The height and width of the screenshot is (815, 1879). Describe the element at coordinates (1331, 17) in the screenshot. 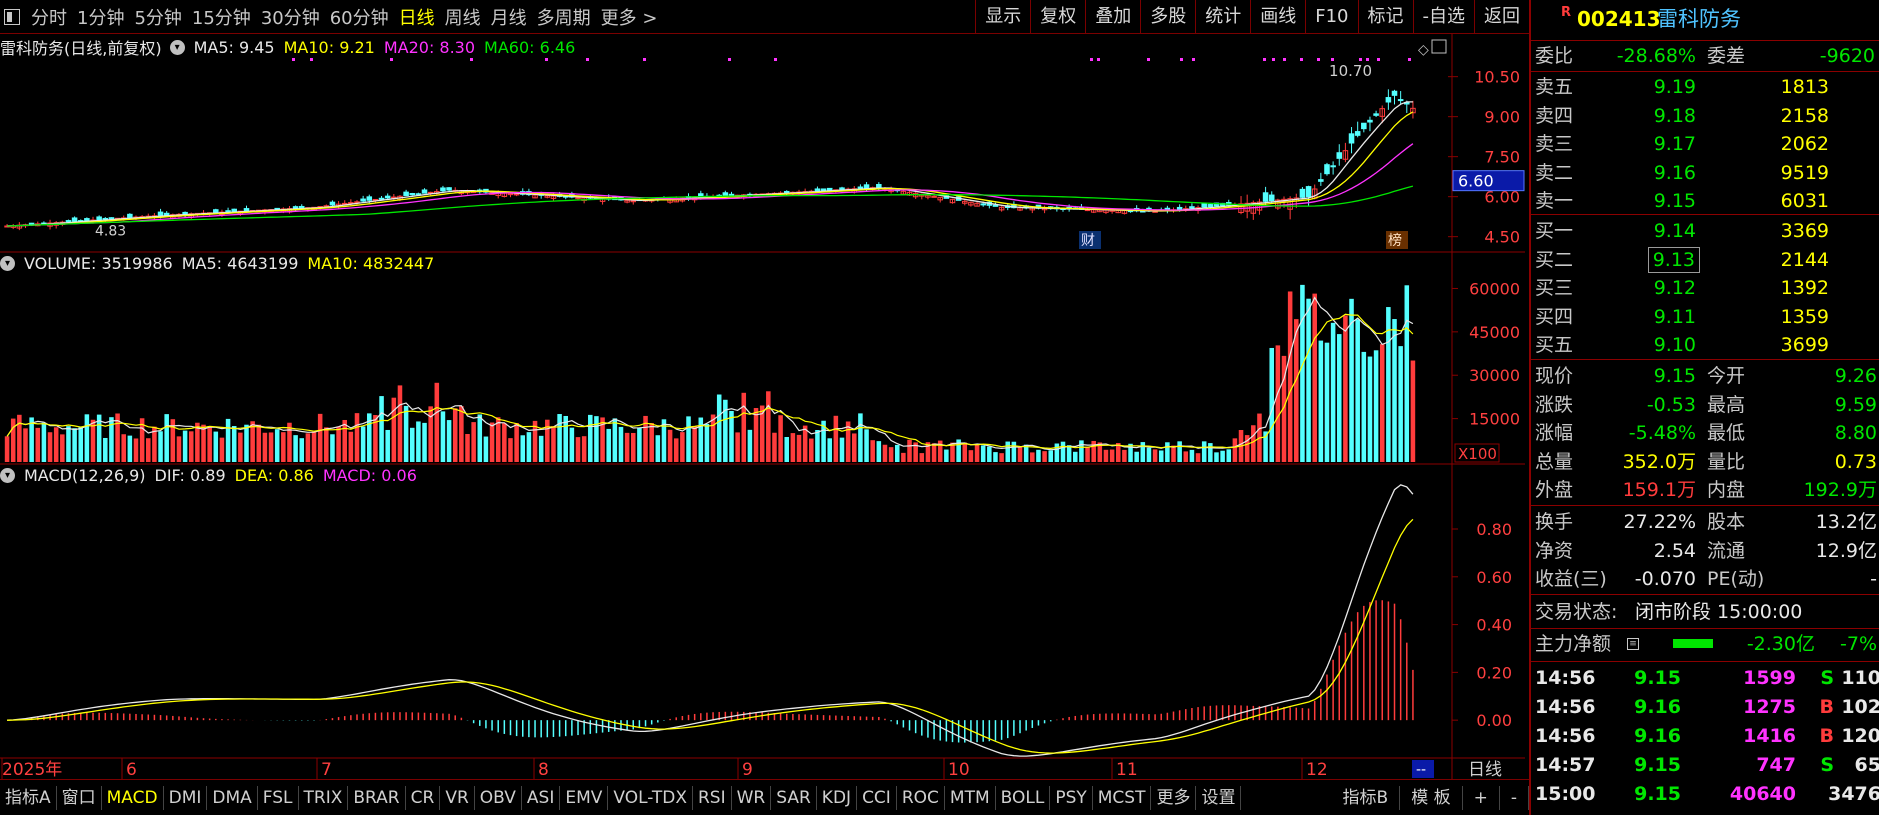

I see `toolbar-button-6: F10` at that location.